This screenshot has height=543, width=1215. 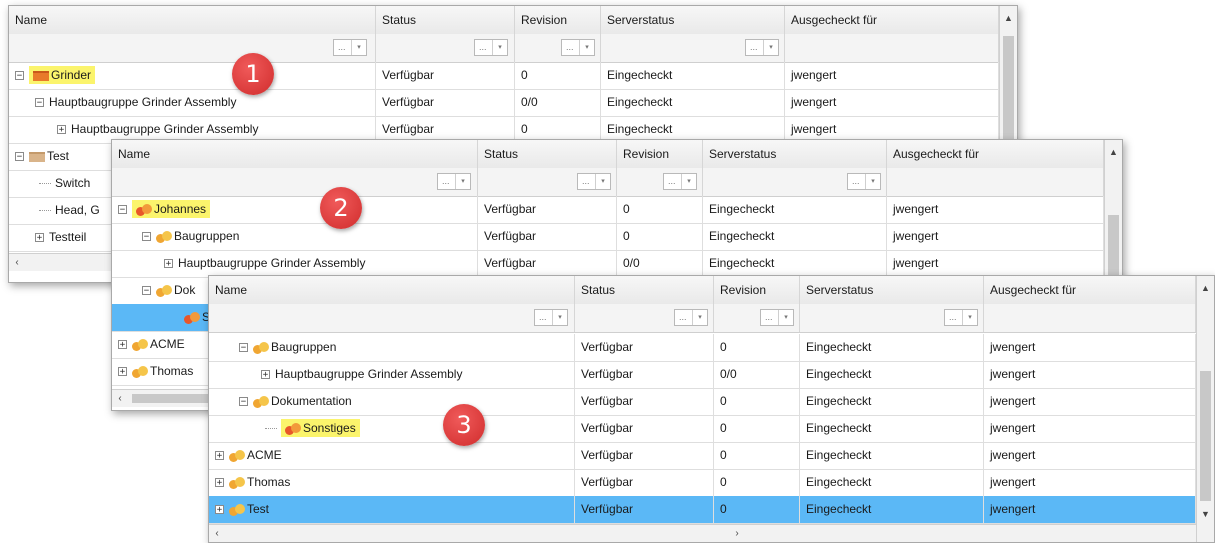 What do you see at coordinates (392, 482) in the screenshot?
I see `cell-name: + Thomas` at bounding box center [392, 482].